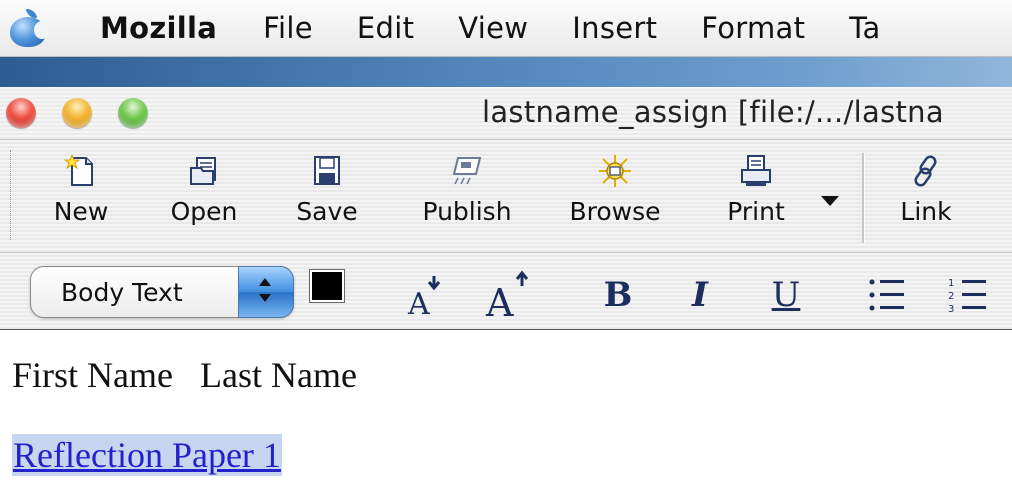 This screenshot has height=480, width=1012. What do you see at coordinates (29, 27) in the screenshot?
I see `apple-icon` at bounding box center [29, 27].